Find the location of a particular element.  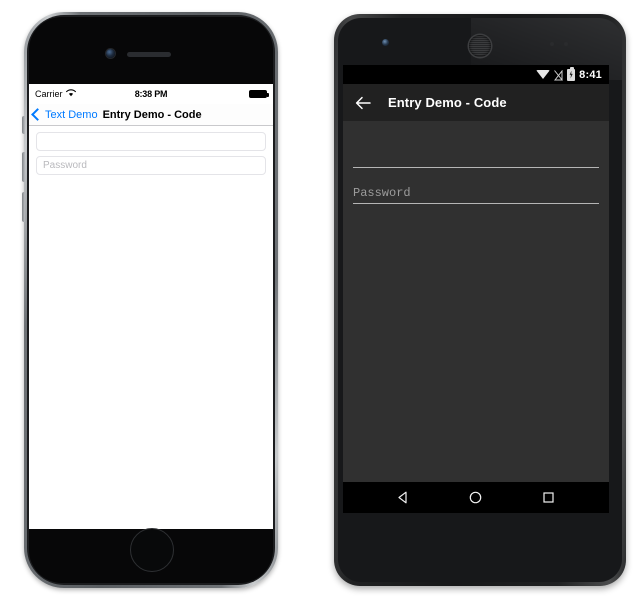

iphone-volume-down-button is located at coordinates (23, 207).